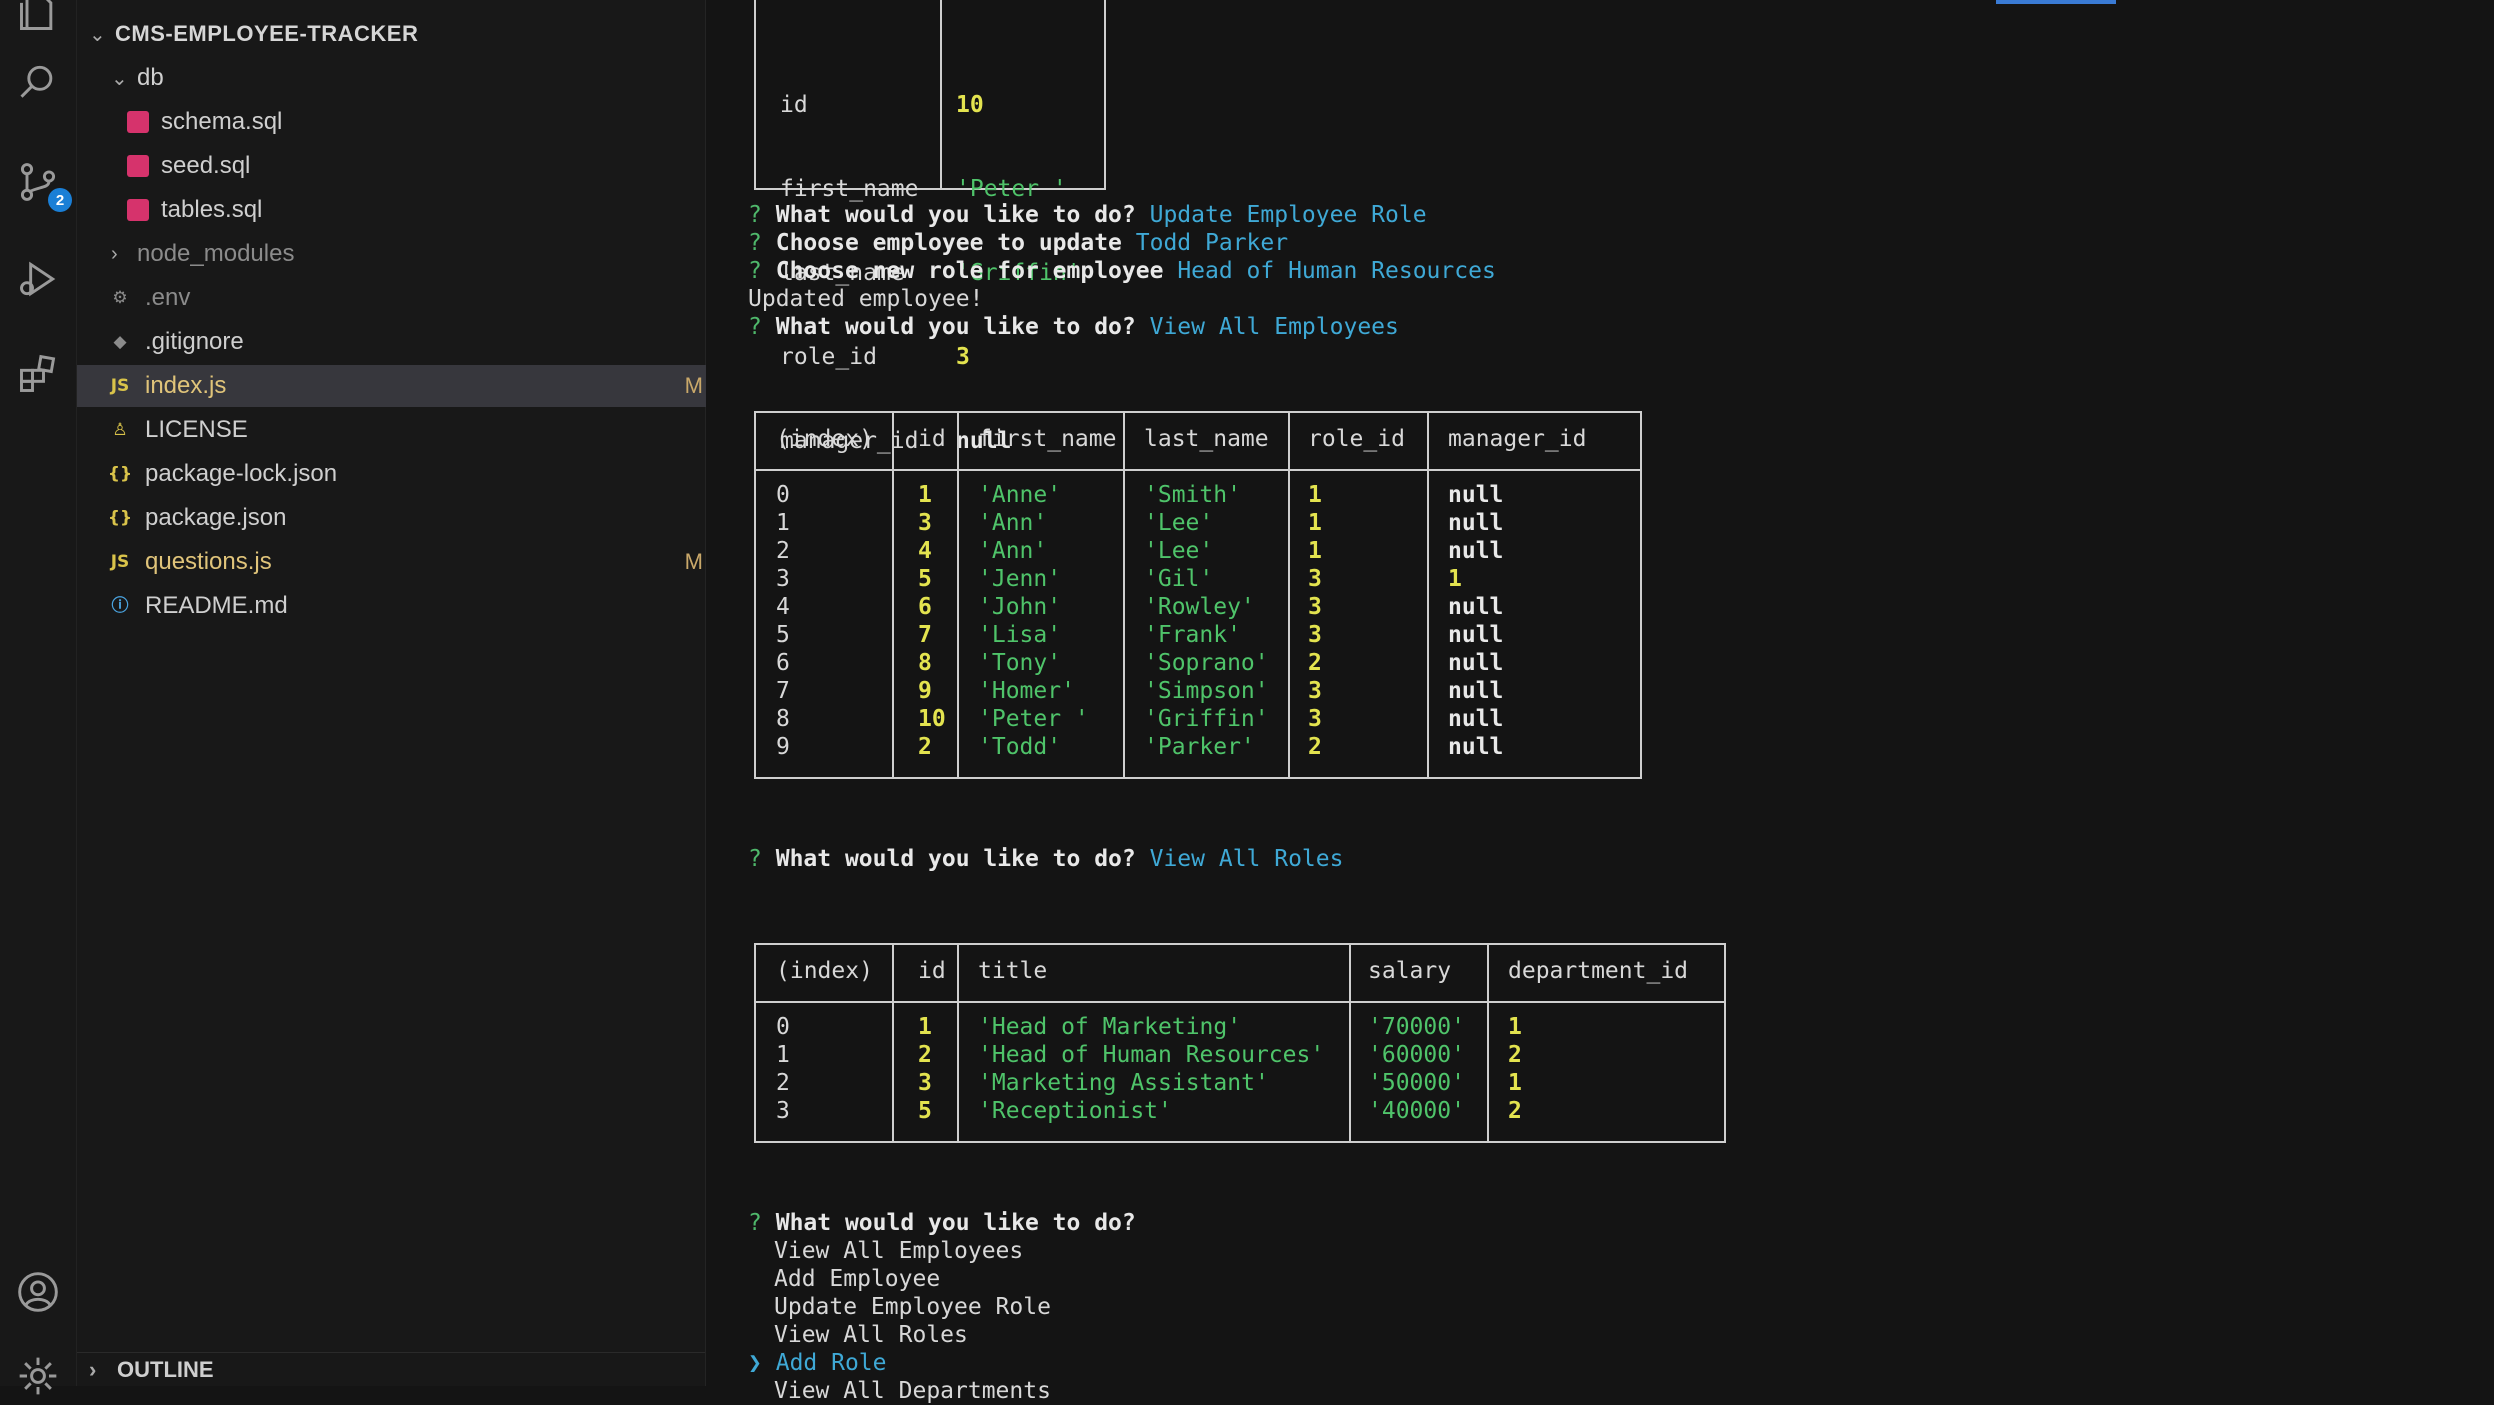 This screenshot has width=2494, height=1405. I want to click on git-icon: ◆, so click(120, 342).